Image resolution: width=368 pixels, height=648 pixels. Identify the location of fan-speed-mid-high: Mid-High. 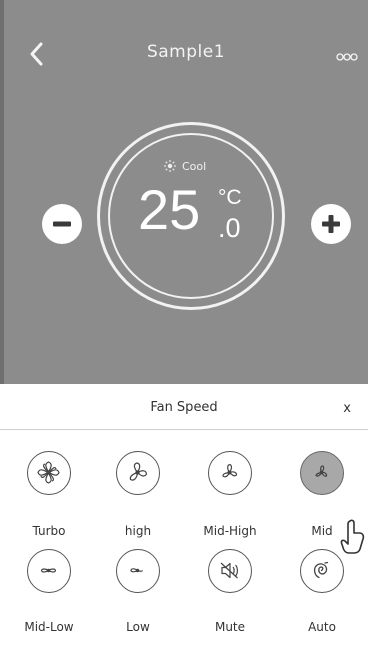
(230, 484).